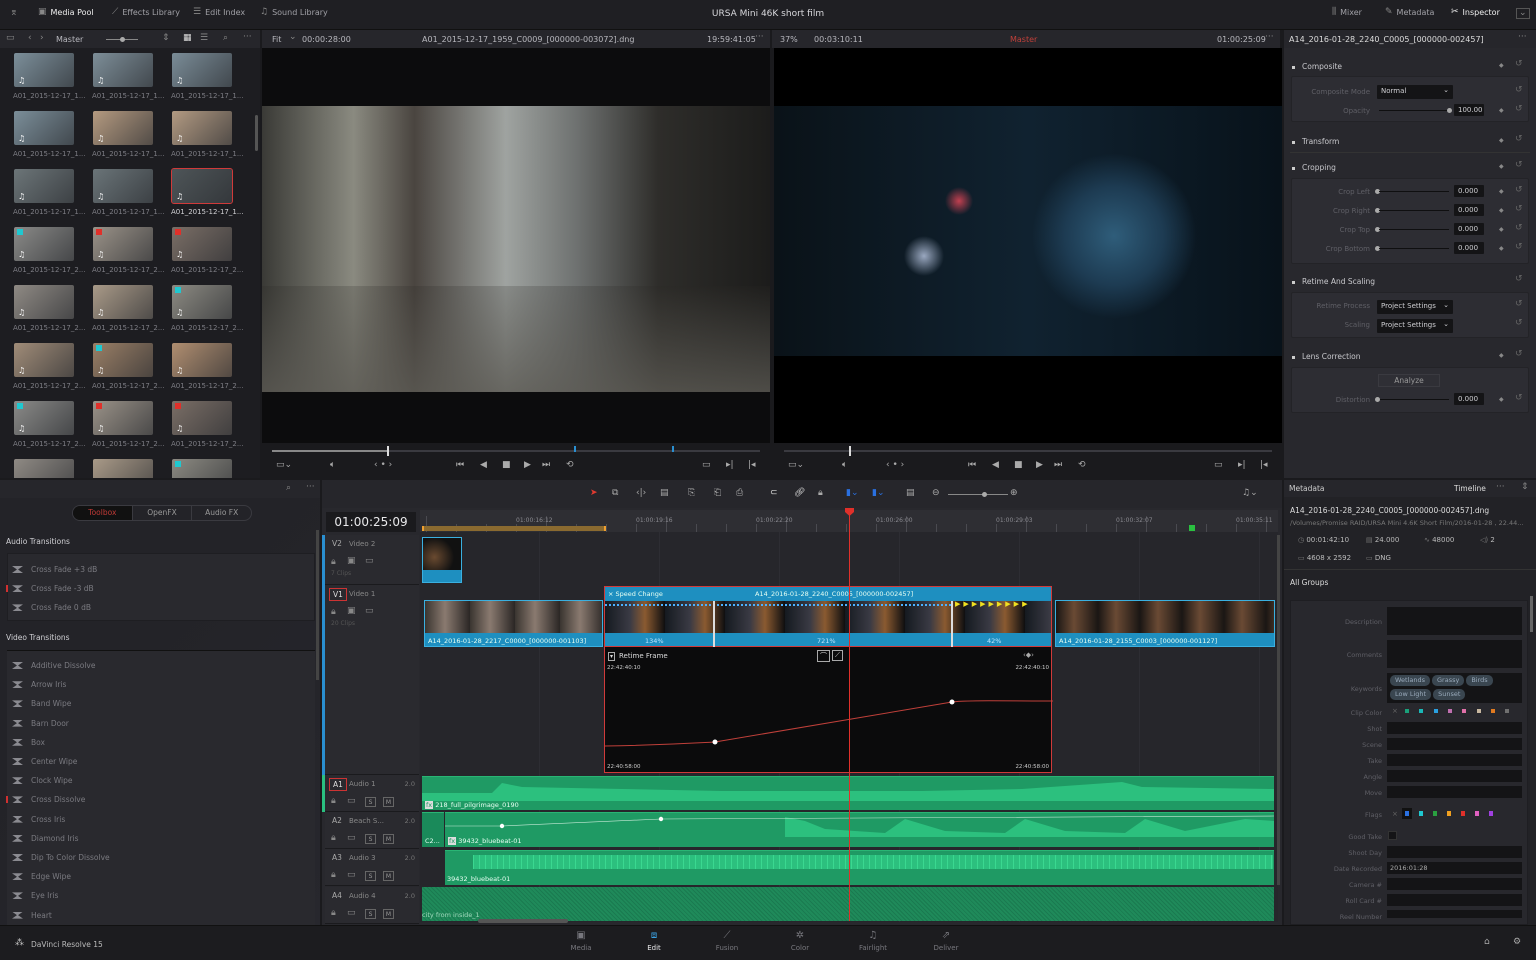 Image resolution: width=1536 pixels, height=960 pixels. What do you see at coordinates (654, 641) in the screenshot?
I see `speed-segment-1: 134%` at bounding box center [654, 641].